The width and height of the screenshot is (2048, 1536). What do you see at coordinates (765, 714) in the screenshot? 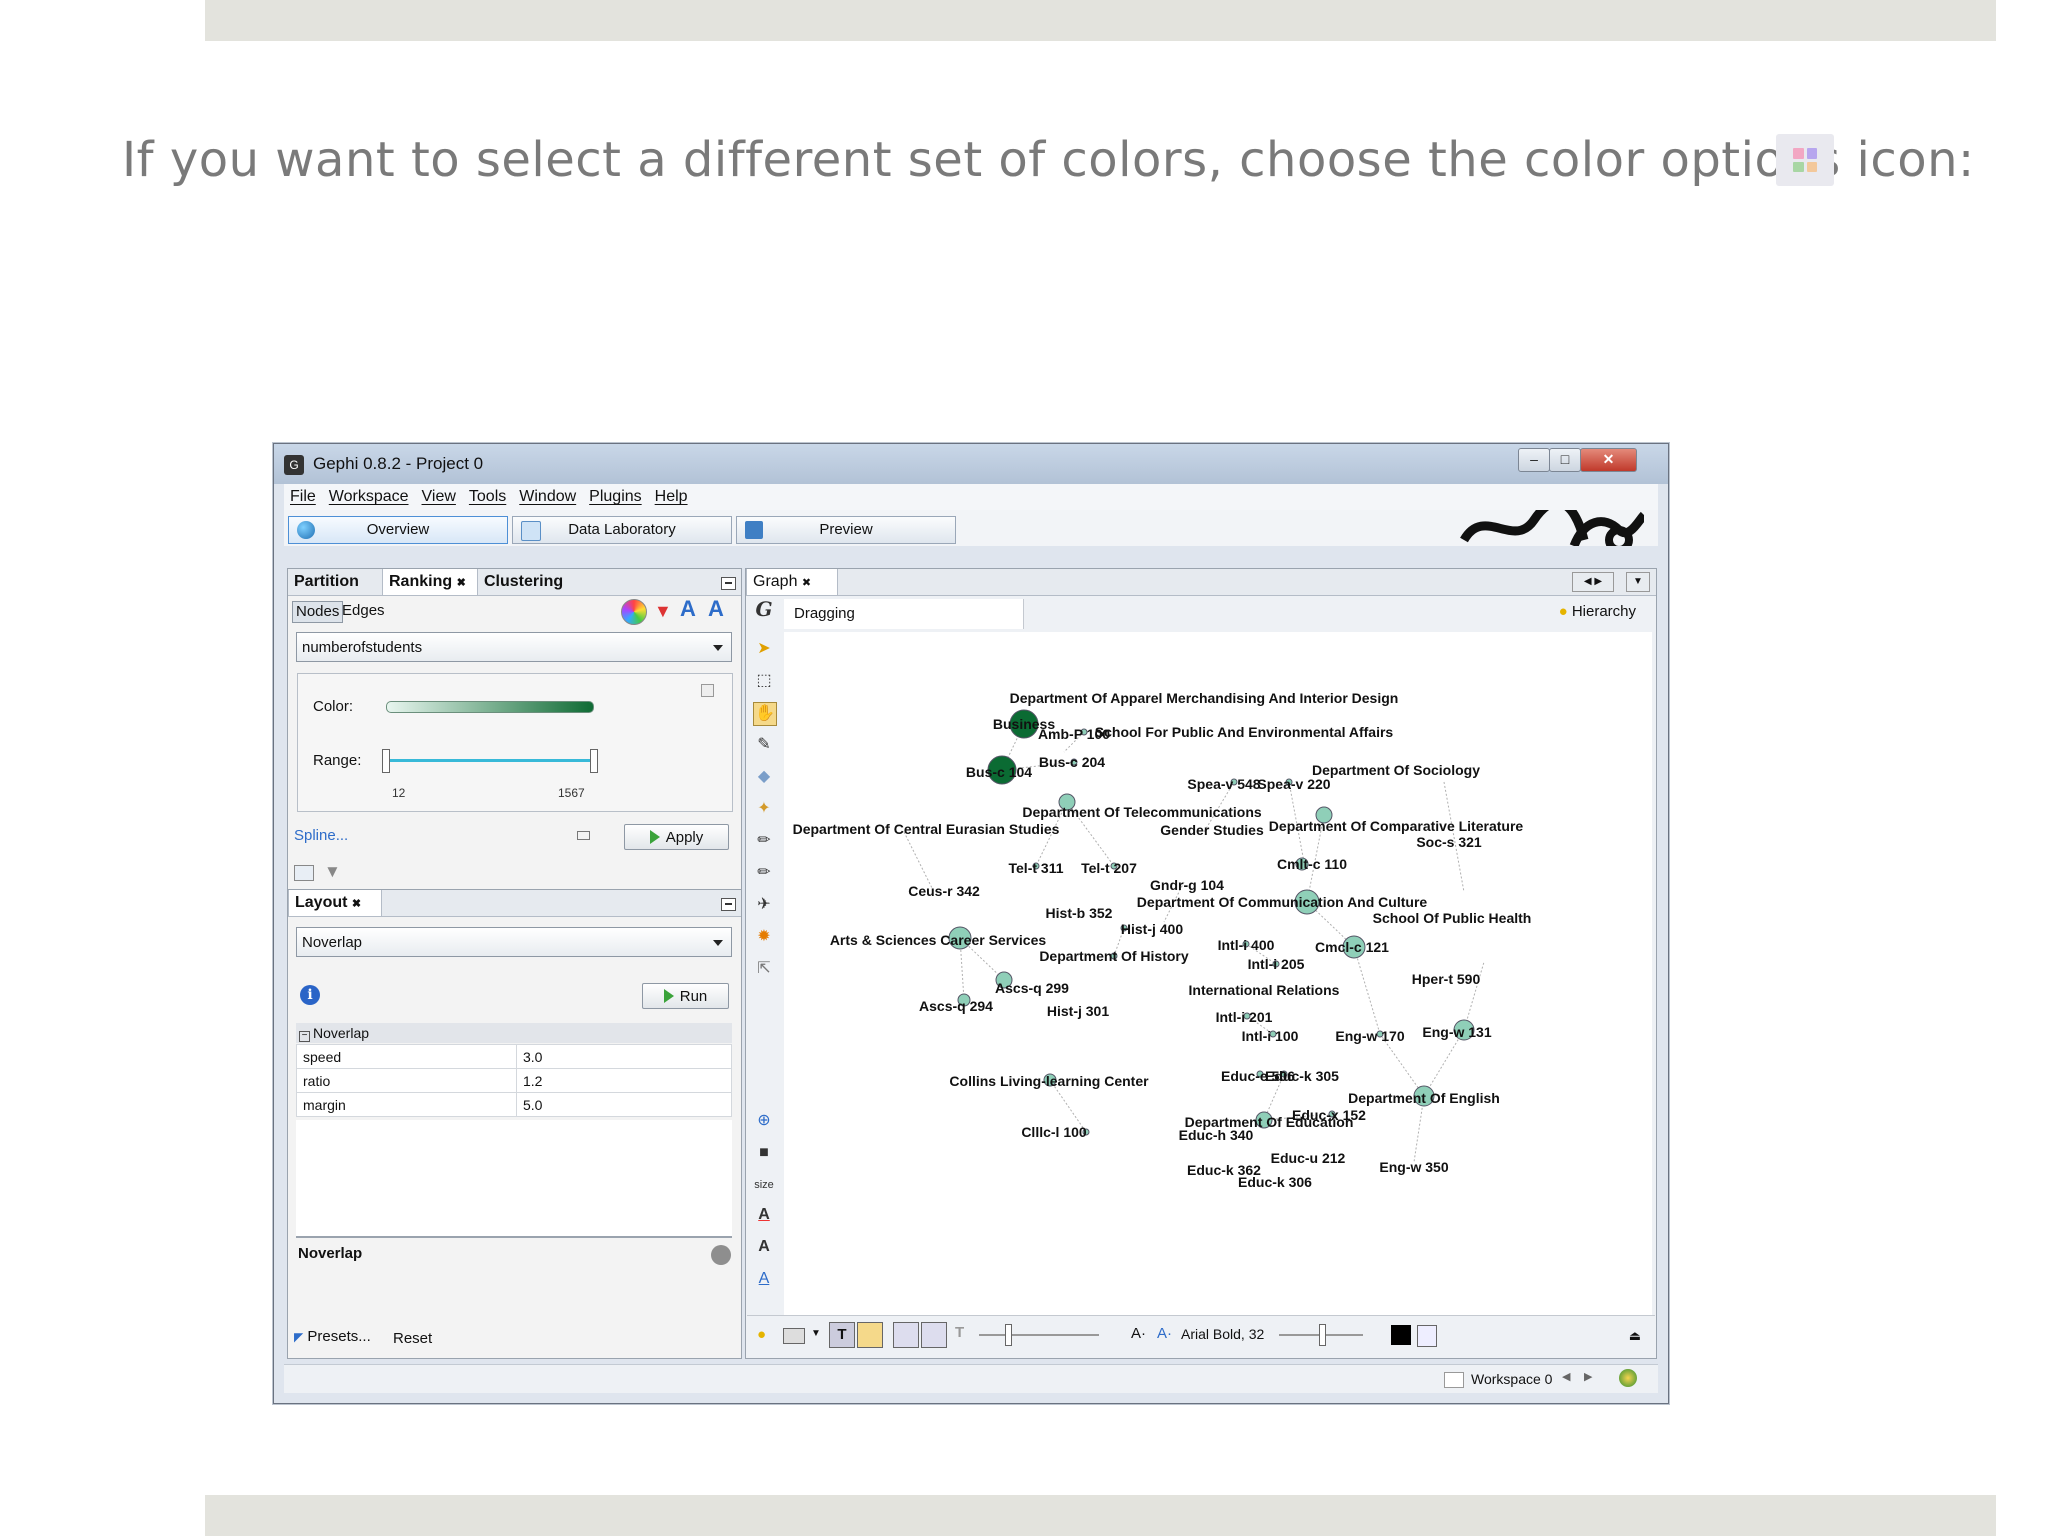
I see `drag-hand-icon: ✋` at bounding box center [765, 714].